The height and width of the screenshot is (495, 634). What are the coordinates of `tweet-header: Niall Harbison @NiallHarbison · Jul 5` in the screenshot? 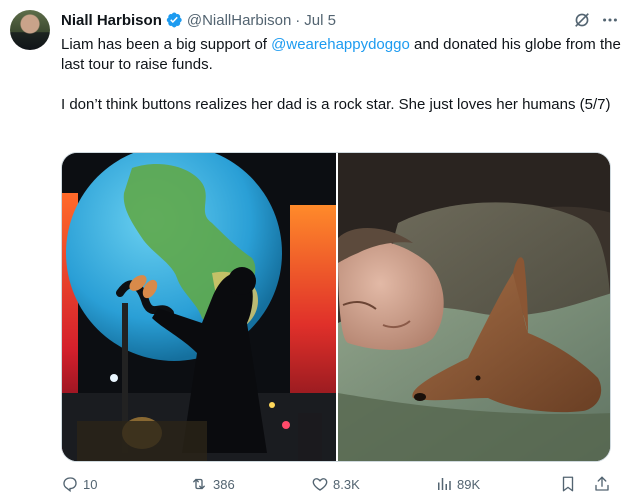 It's located at (340, 20).